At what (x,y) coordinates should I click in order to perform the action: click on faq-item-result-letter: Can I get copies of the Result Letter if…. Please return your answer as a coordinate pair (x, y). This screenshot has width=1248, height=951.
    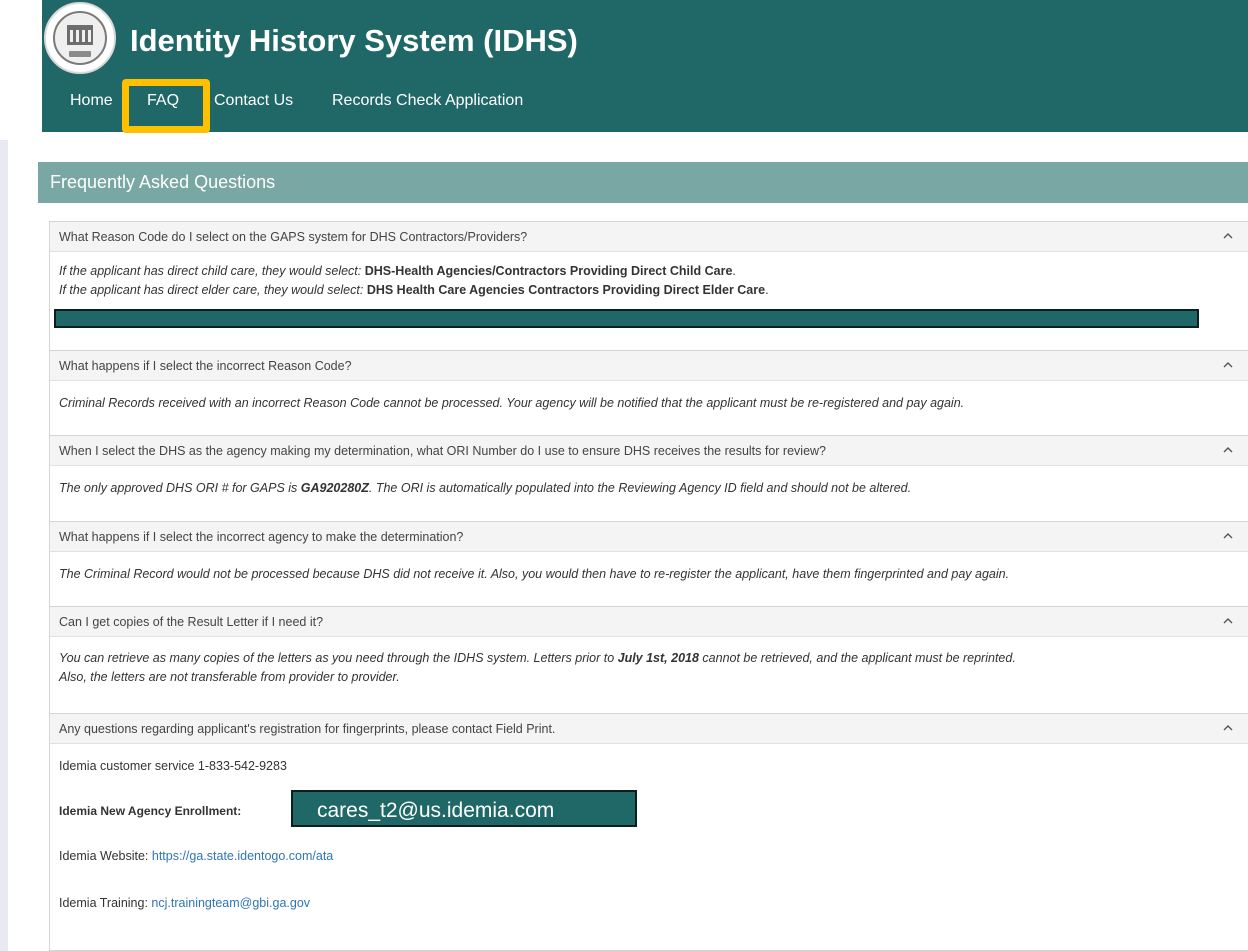
    Looking at the image, I should click on (649, 660).